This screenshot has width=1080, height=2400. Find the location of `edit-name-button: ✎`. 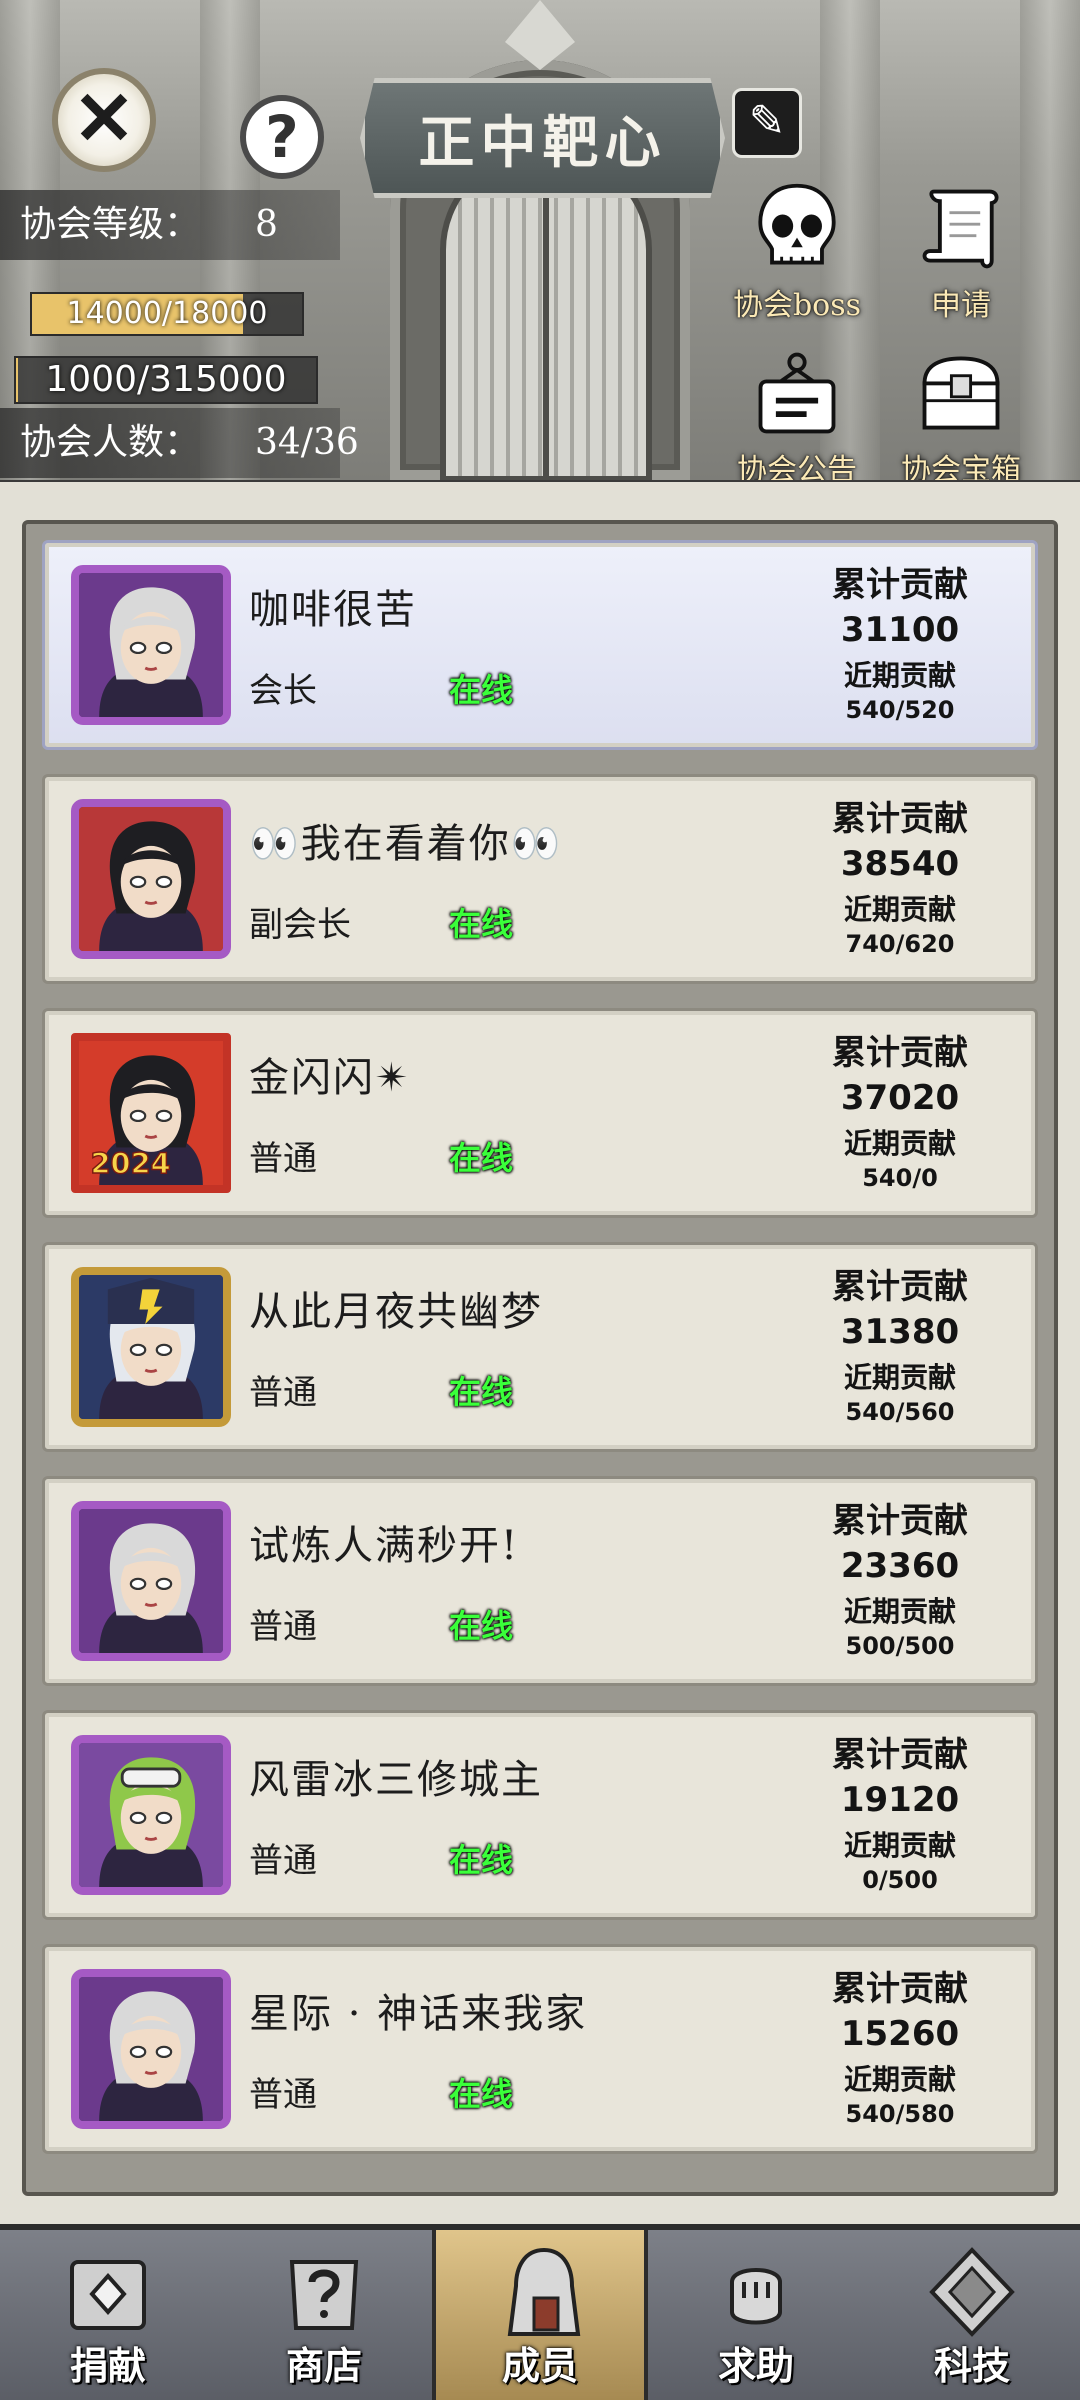

edit-name-button: ✎ is located at coordinates (767, 123).